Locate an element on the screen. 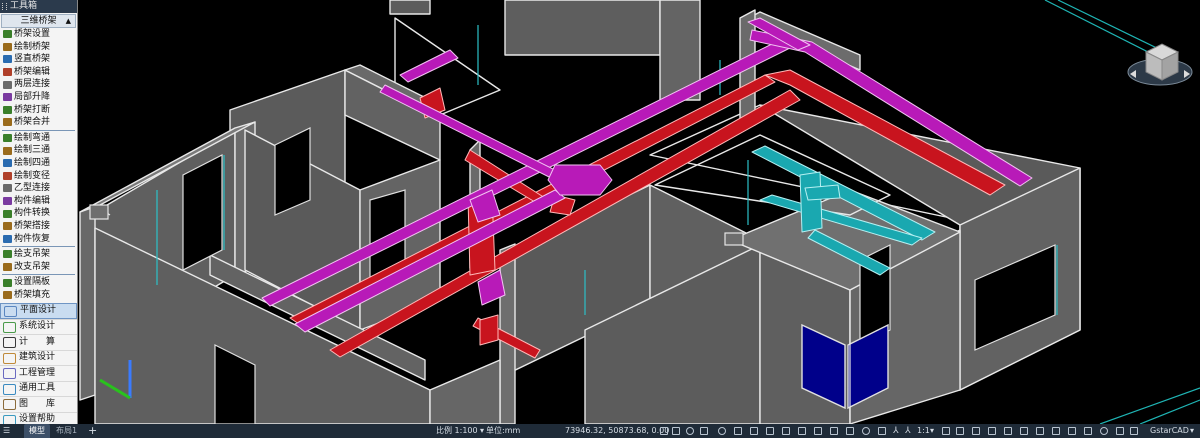  selection-cycle-icon is located at coordinates (802, 431).